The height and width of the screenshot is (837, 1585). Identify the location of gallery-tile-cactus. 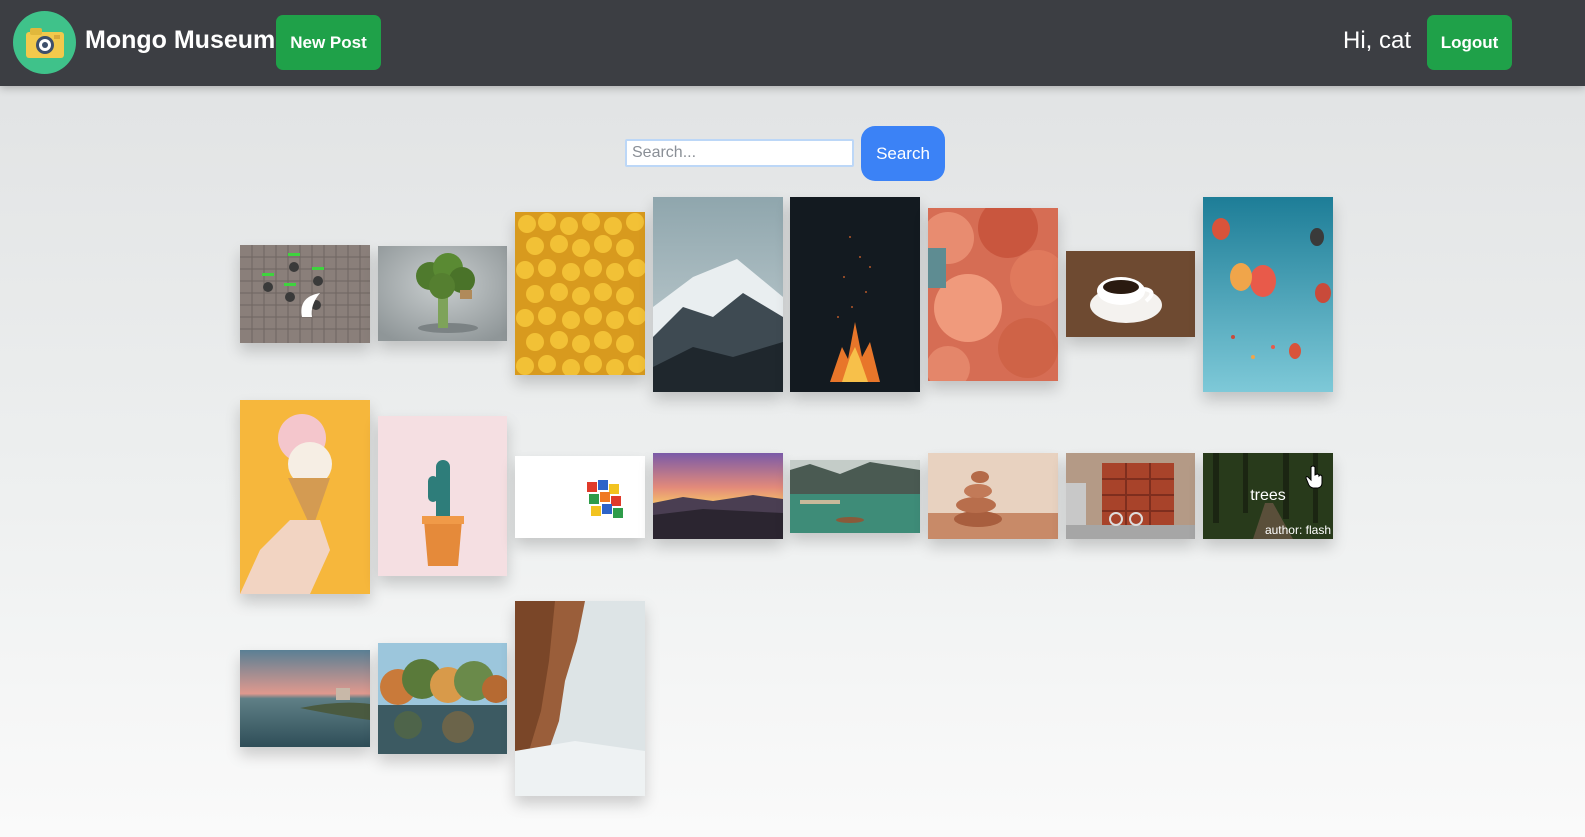
(442, 496).